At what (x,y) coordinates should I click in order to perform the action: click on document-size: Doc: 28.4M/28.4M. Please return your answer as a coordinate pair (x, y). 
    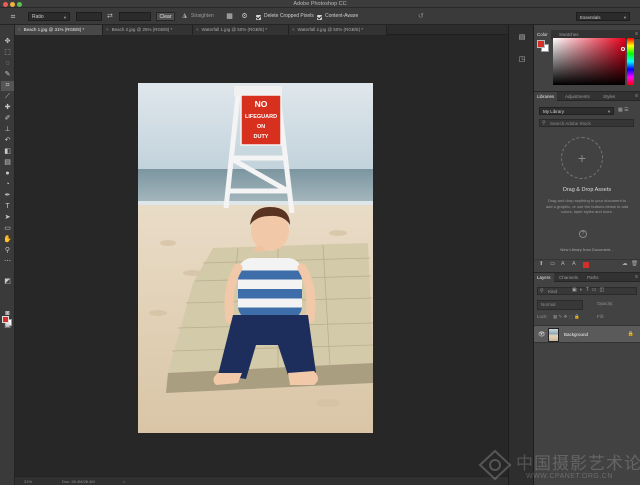
    Looking at the image, I should click on (78, 481).